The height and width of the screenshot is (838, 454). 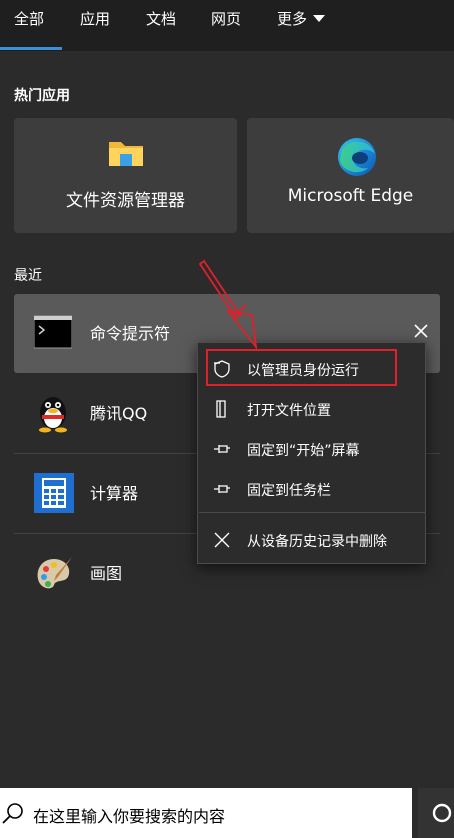 I want to click on menu-item-pin-to-taskbar: 固定到任务栏, so click(x=311, y=489).